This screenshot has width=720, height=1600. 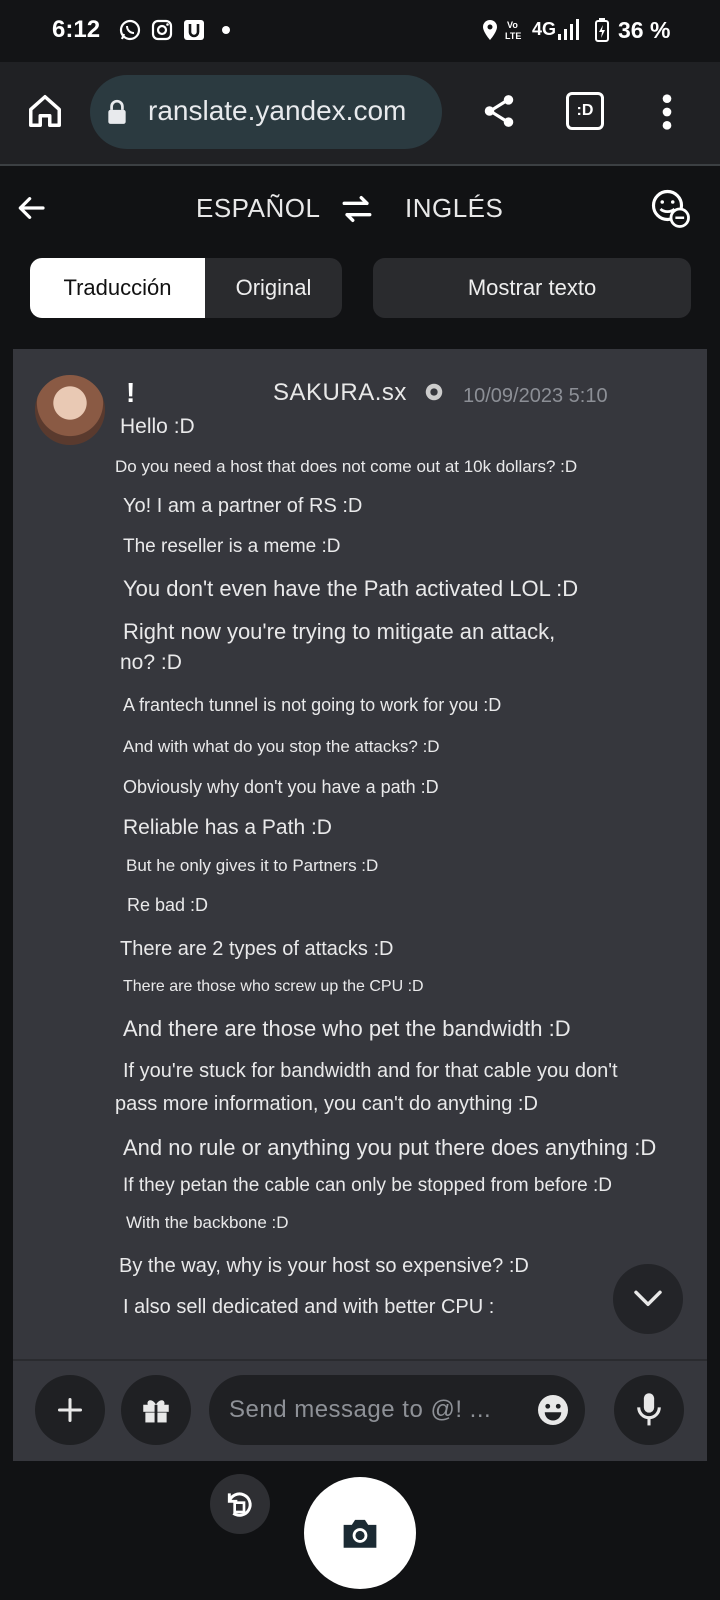 I want to click on chat-message: There are 2 types of attacks :D, so click(x=257, y=949).